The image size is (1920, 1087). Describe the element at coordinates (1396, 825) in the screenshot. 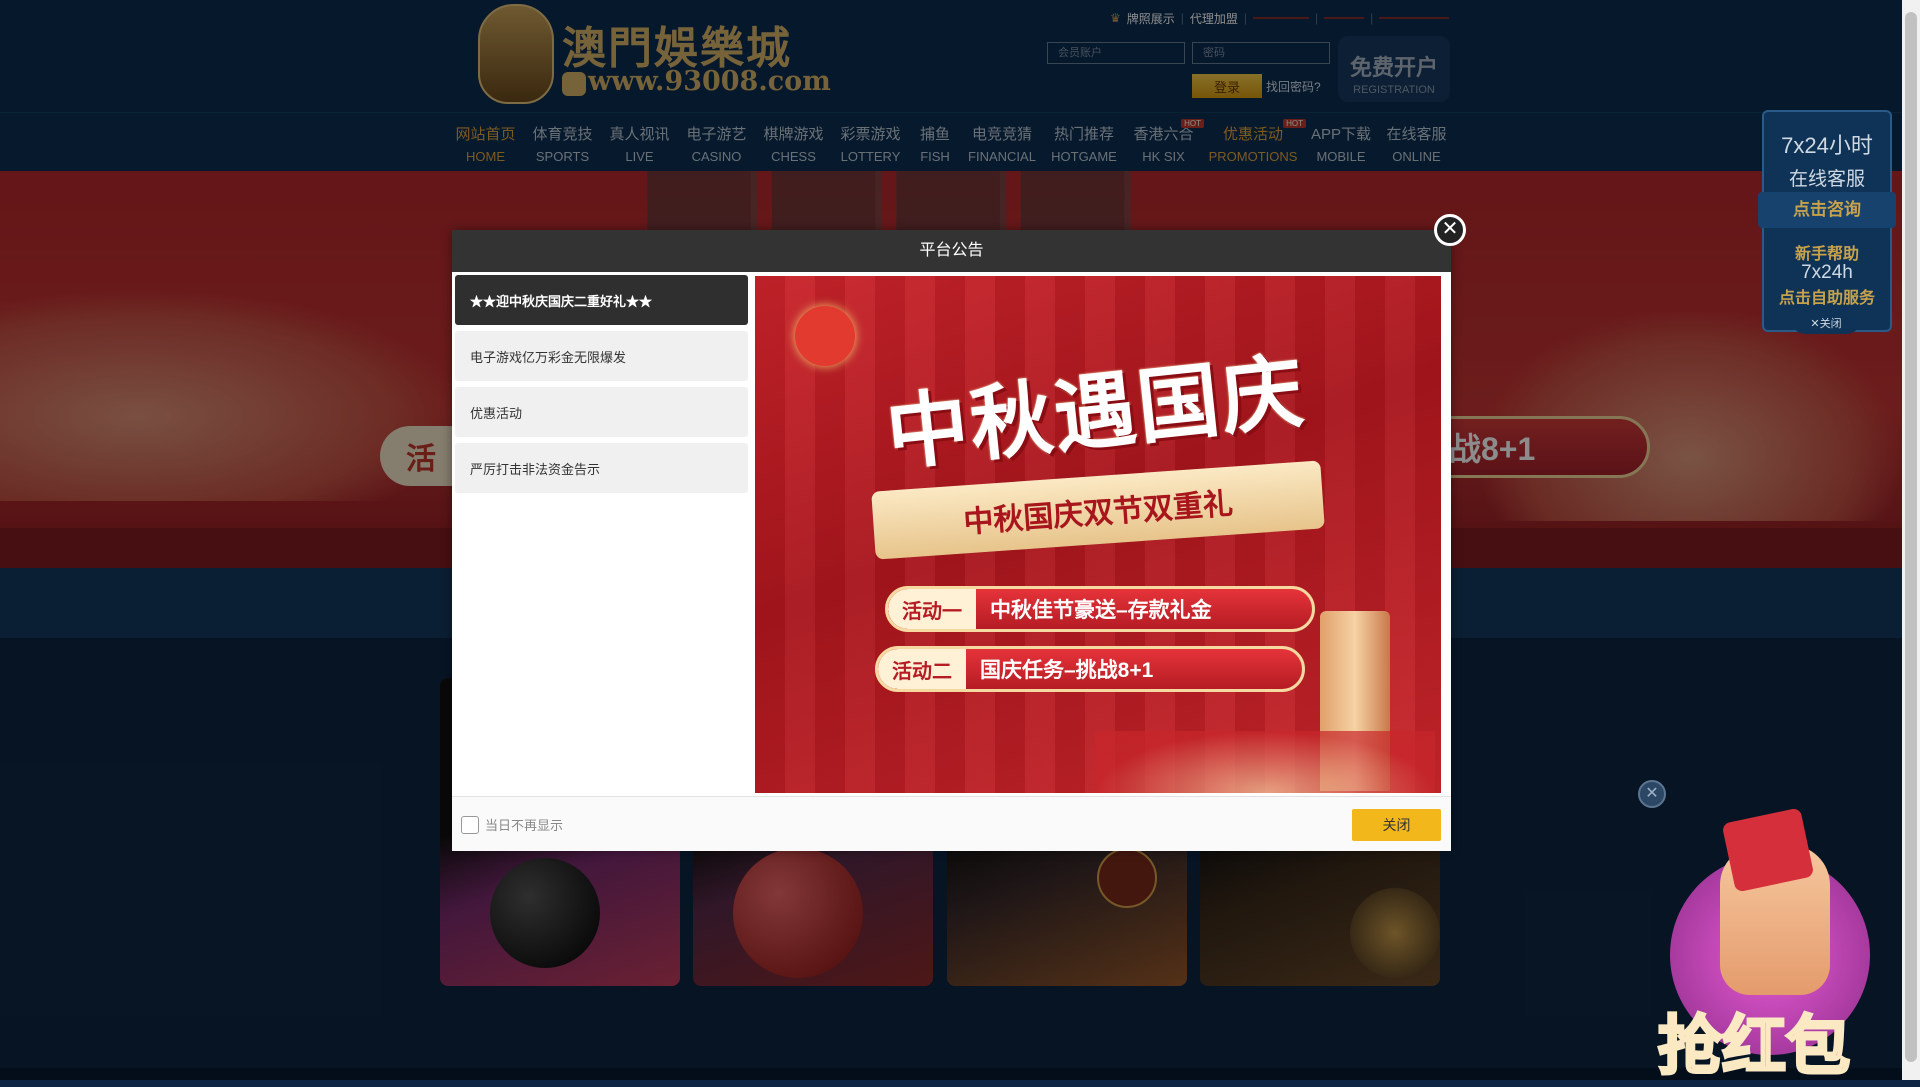

I see `modal-close-button: 关闭` at that location.